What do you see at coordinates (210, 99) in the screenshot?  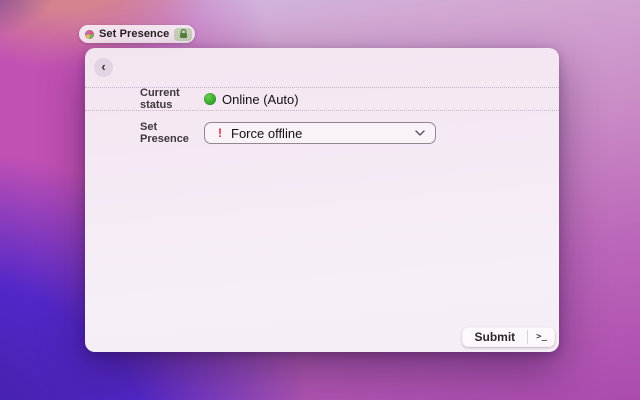 I see `online-status-icon` at bounding box center [210, 99].